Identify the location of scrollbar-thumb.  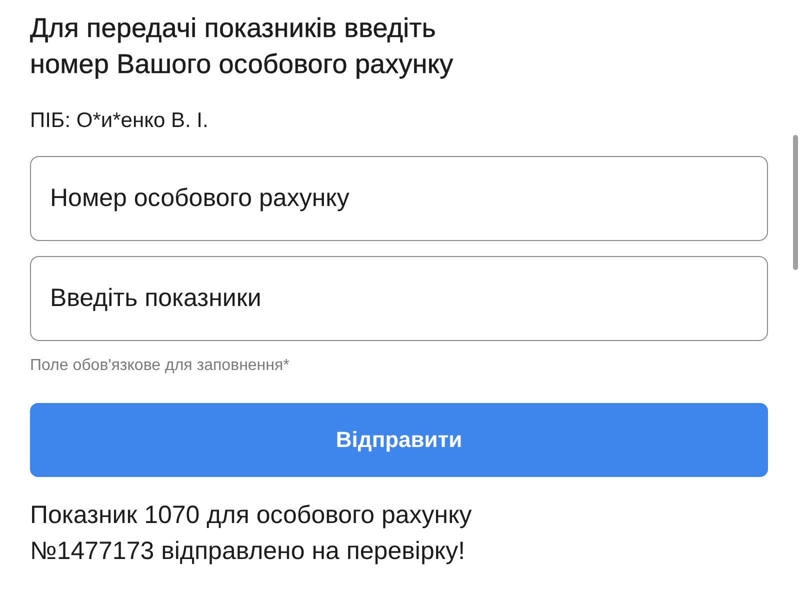
(795, 202).